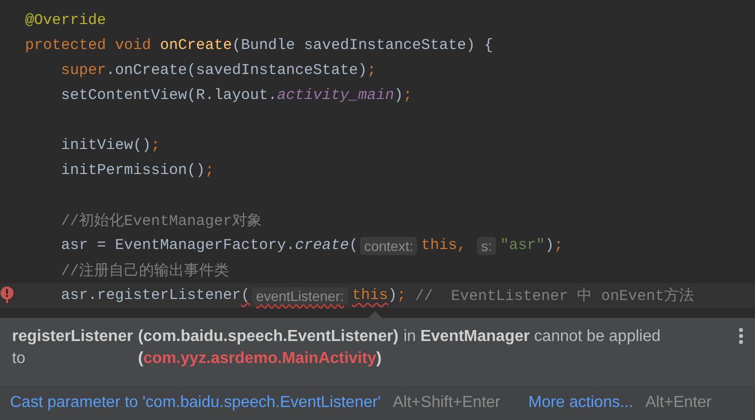 The width and height of the screenshot is (755, 420). I want to click on error-message: in EventManager cannot be applied, so click(532, 337).